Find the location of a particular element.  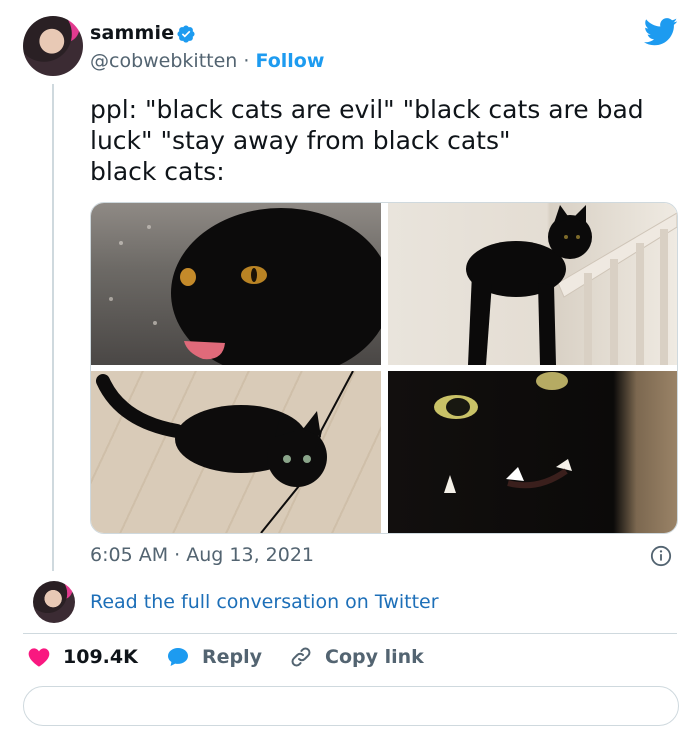

read-conversation-link: Read the full conversation on Twitter is located at coordinates (264, 602).